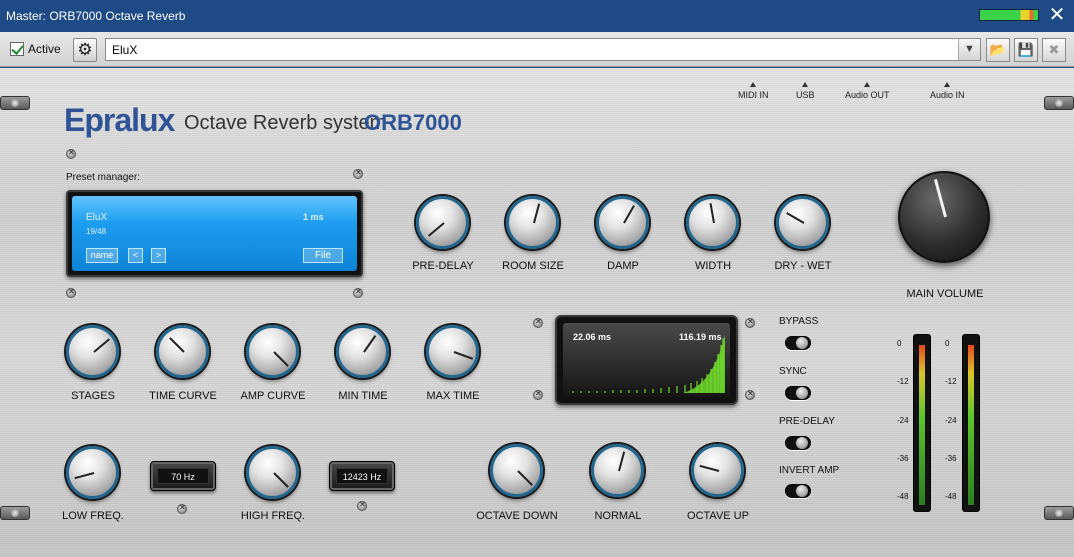 This screenshot has width=1074, height=557. I want to click on sync-toggle, so click(798, 393).